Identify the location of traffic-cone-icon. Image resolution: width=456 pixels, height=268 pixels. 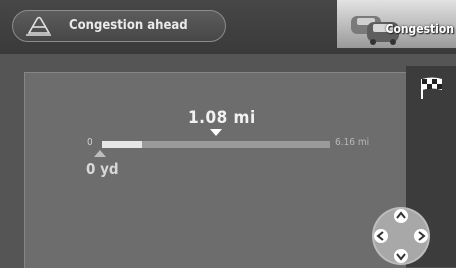
(38, 26).